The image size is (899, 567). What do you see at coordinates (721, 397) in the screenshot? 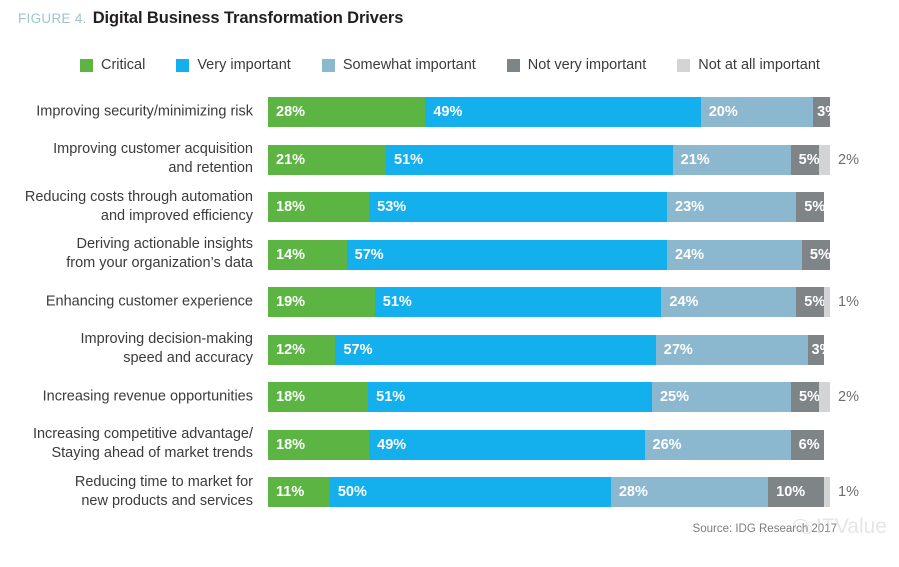
I see `bar-segment: 25%` at bounding box center [721, 397].